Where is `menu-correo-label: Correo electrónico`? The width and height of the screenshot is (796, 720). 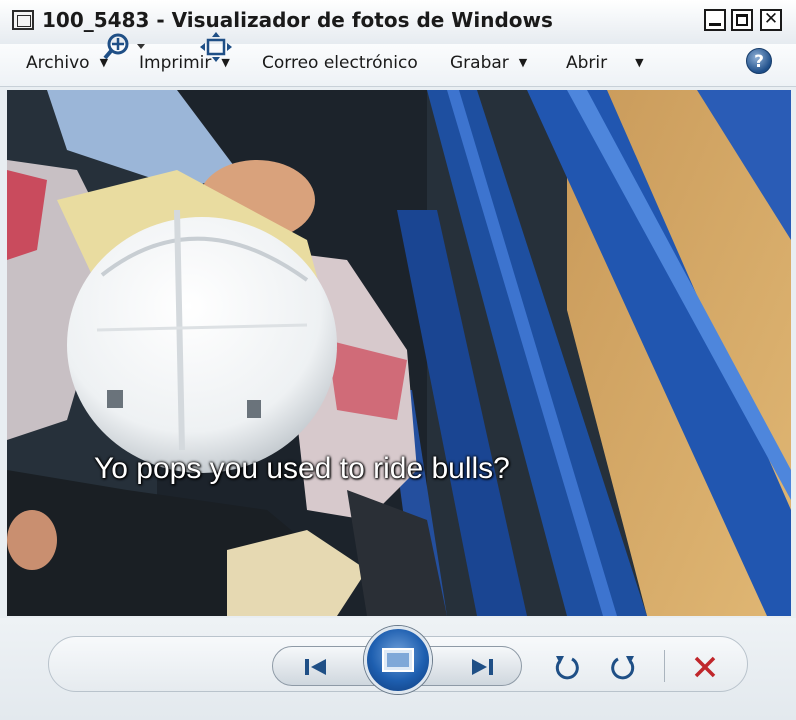
menu-correo-label: Correo electrónico is located at coordinates (340, 63).